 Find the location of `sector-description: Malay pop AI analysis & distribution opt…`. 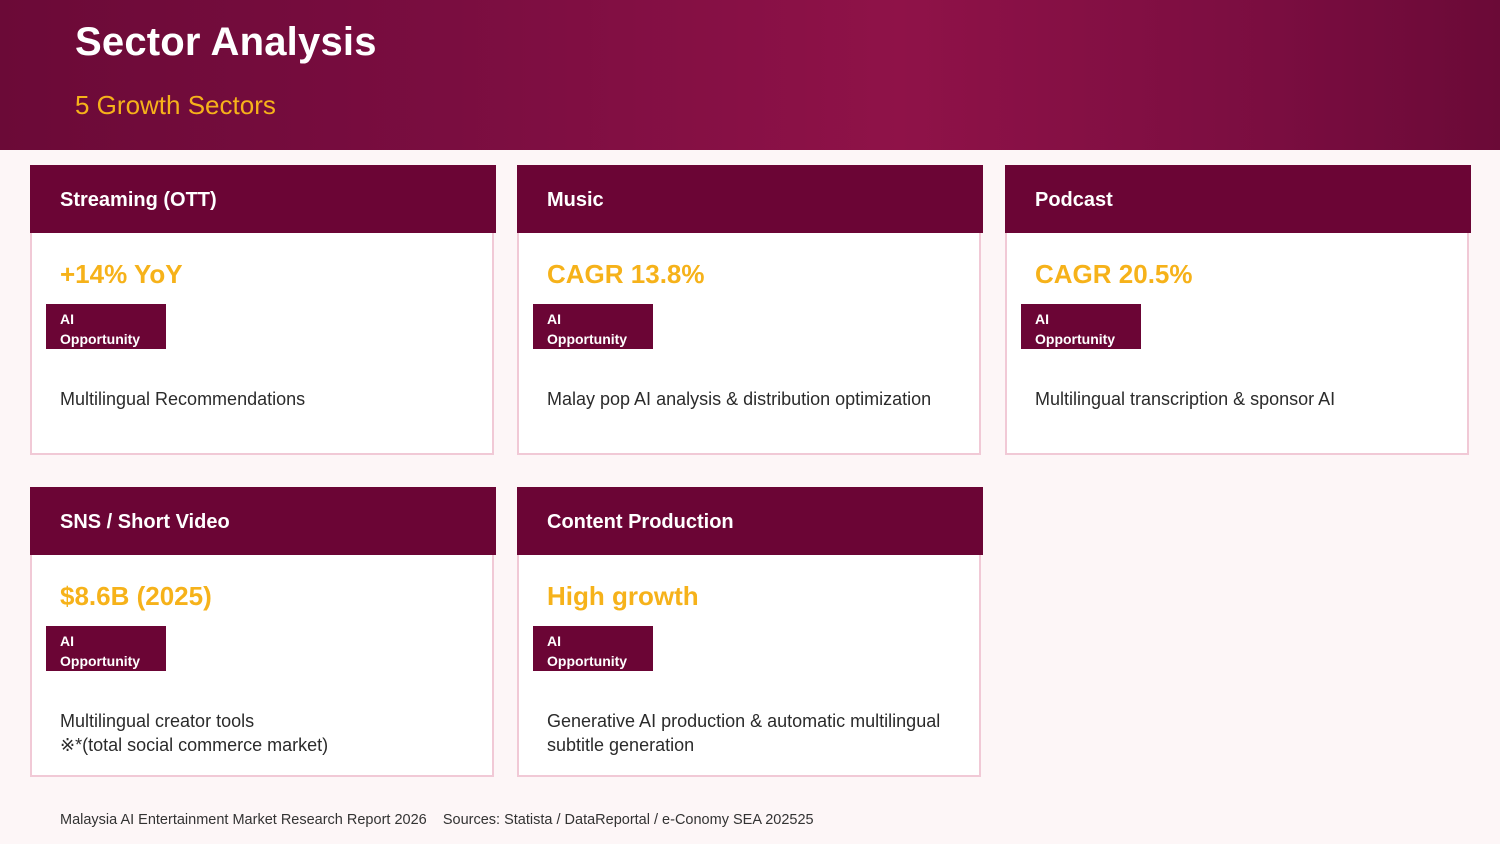

sector-description: Malay pop AI analysis & distribution opt… is located at coordinates (757, 399).